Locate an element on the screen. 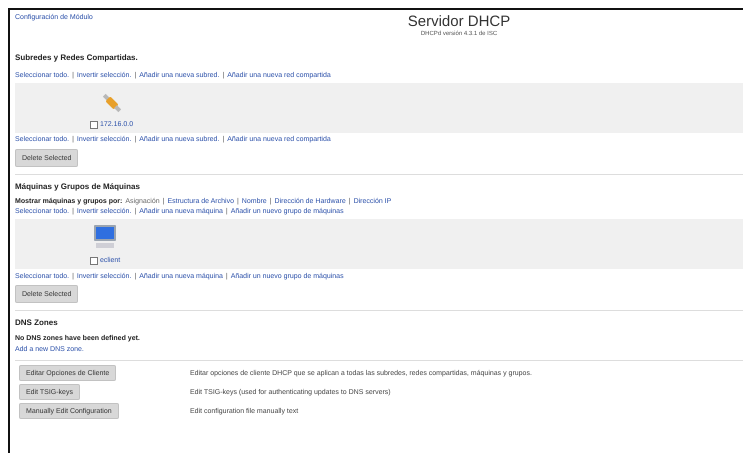  monitor-icon is located at coordinates (105, 237).